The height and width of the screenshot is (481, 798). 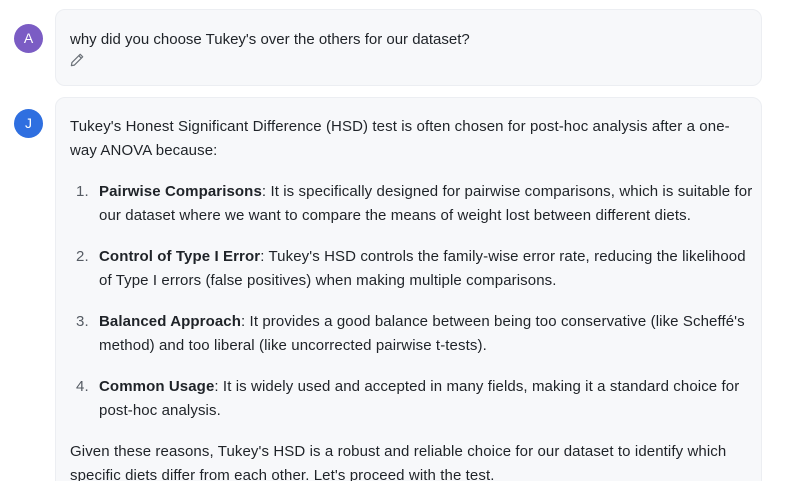 What do you see at coordinates (180, 256) in the screenshot?
I see `list-item-title: Control of Type I Error` at bounding box center [180, 256].